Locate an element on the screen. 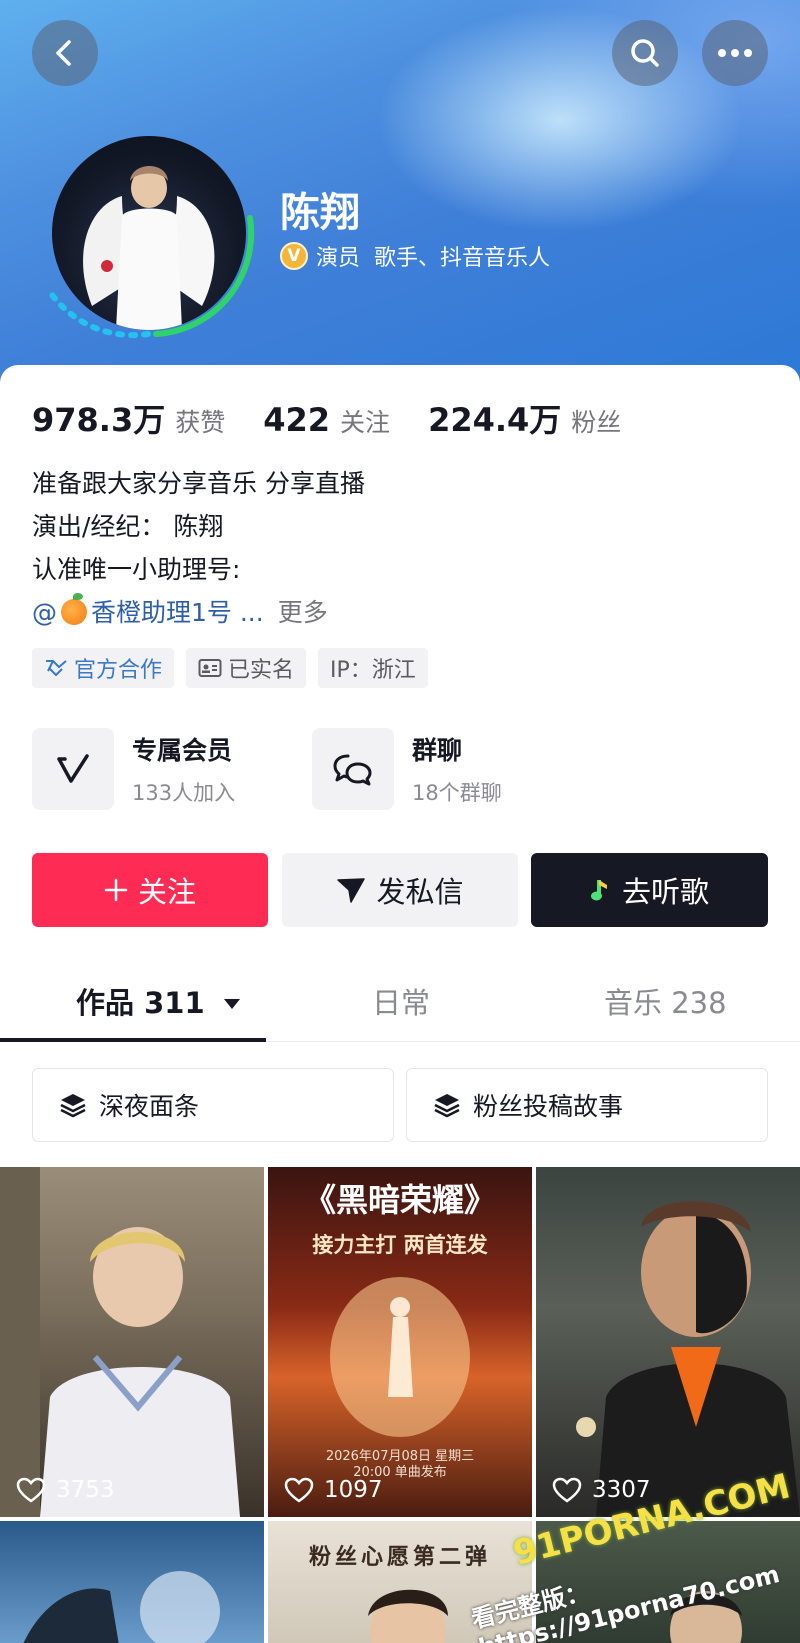 The height and width of the screenshot is (1643, 800). tag-official-cooperation: 官方合作 is located at coordinates (103, 668).